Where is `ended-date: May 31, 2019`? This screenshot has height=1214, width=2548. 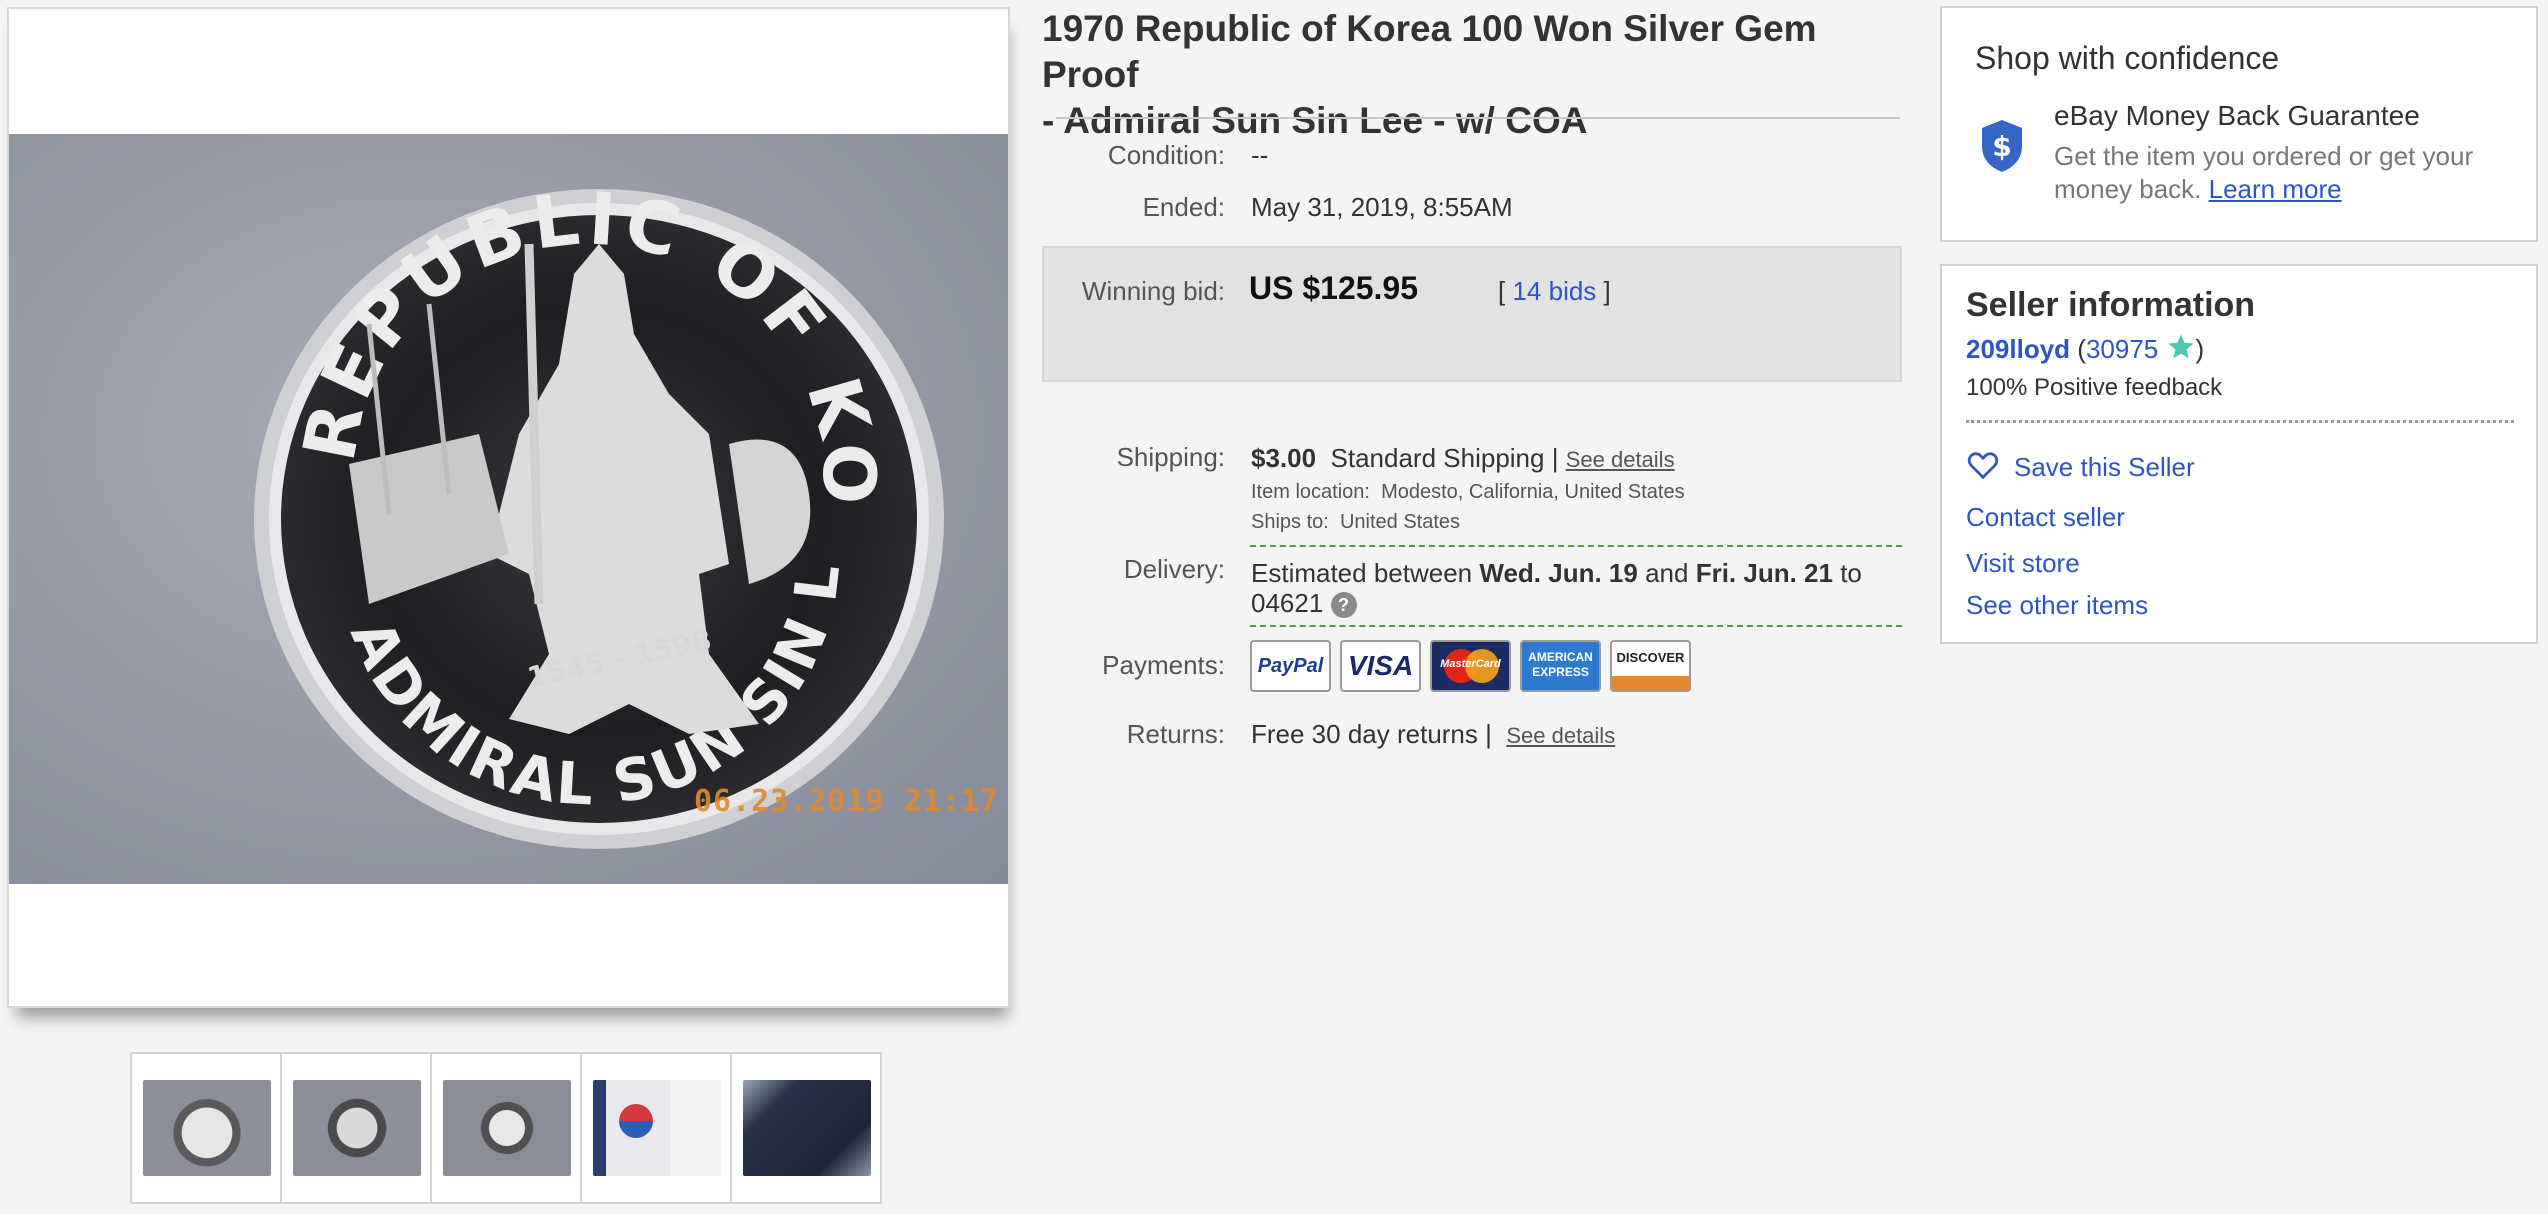 ended-date: May 31, 2019 is located at coordinates (1330, 207).